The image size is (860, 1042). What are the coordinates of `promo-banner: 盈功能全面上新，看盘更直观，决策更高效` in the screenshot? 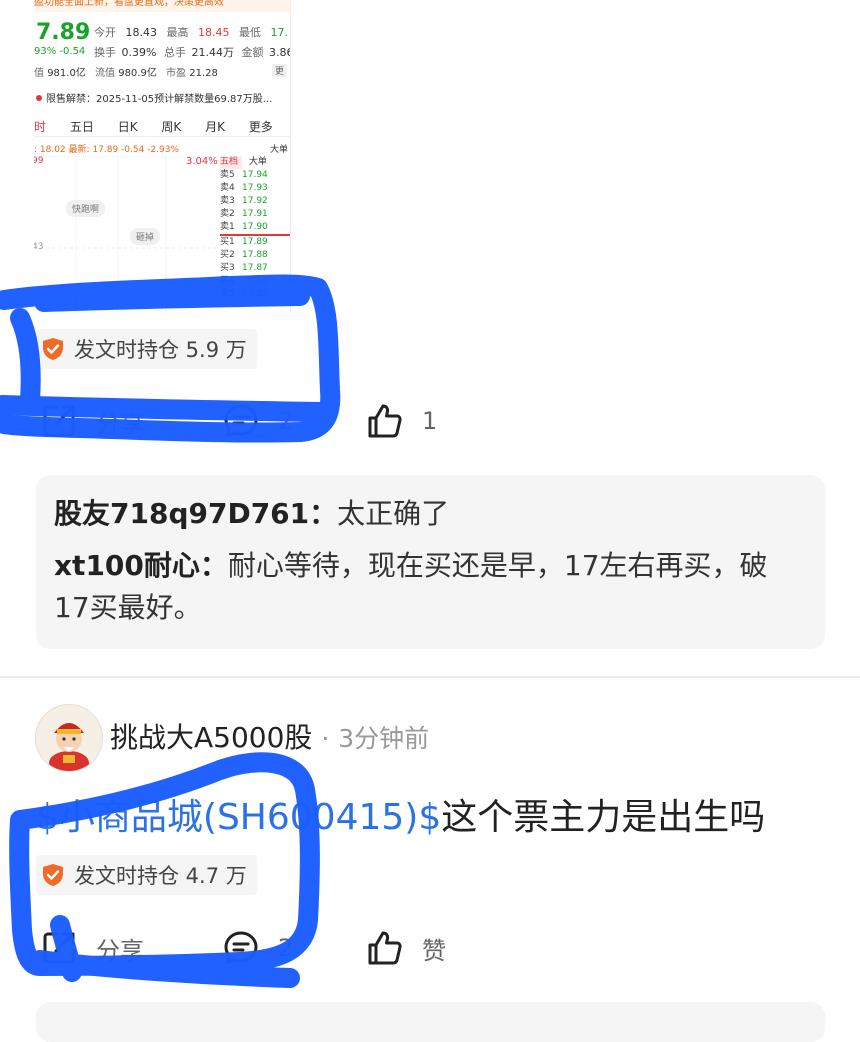 It's located at (162, 6).